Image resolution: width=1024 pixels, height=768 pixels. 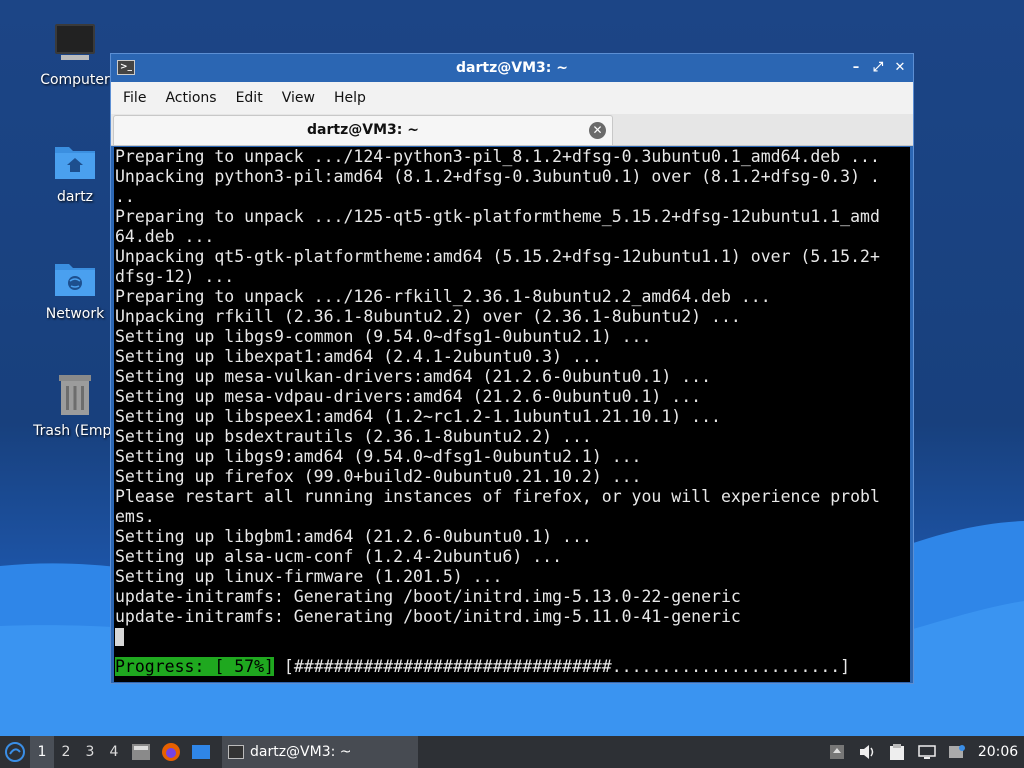 What do you see at coordinates (190, 98) in the screenshot?
I see `menu-actions: Actions` at bounding box center [190, 98].